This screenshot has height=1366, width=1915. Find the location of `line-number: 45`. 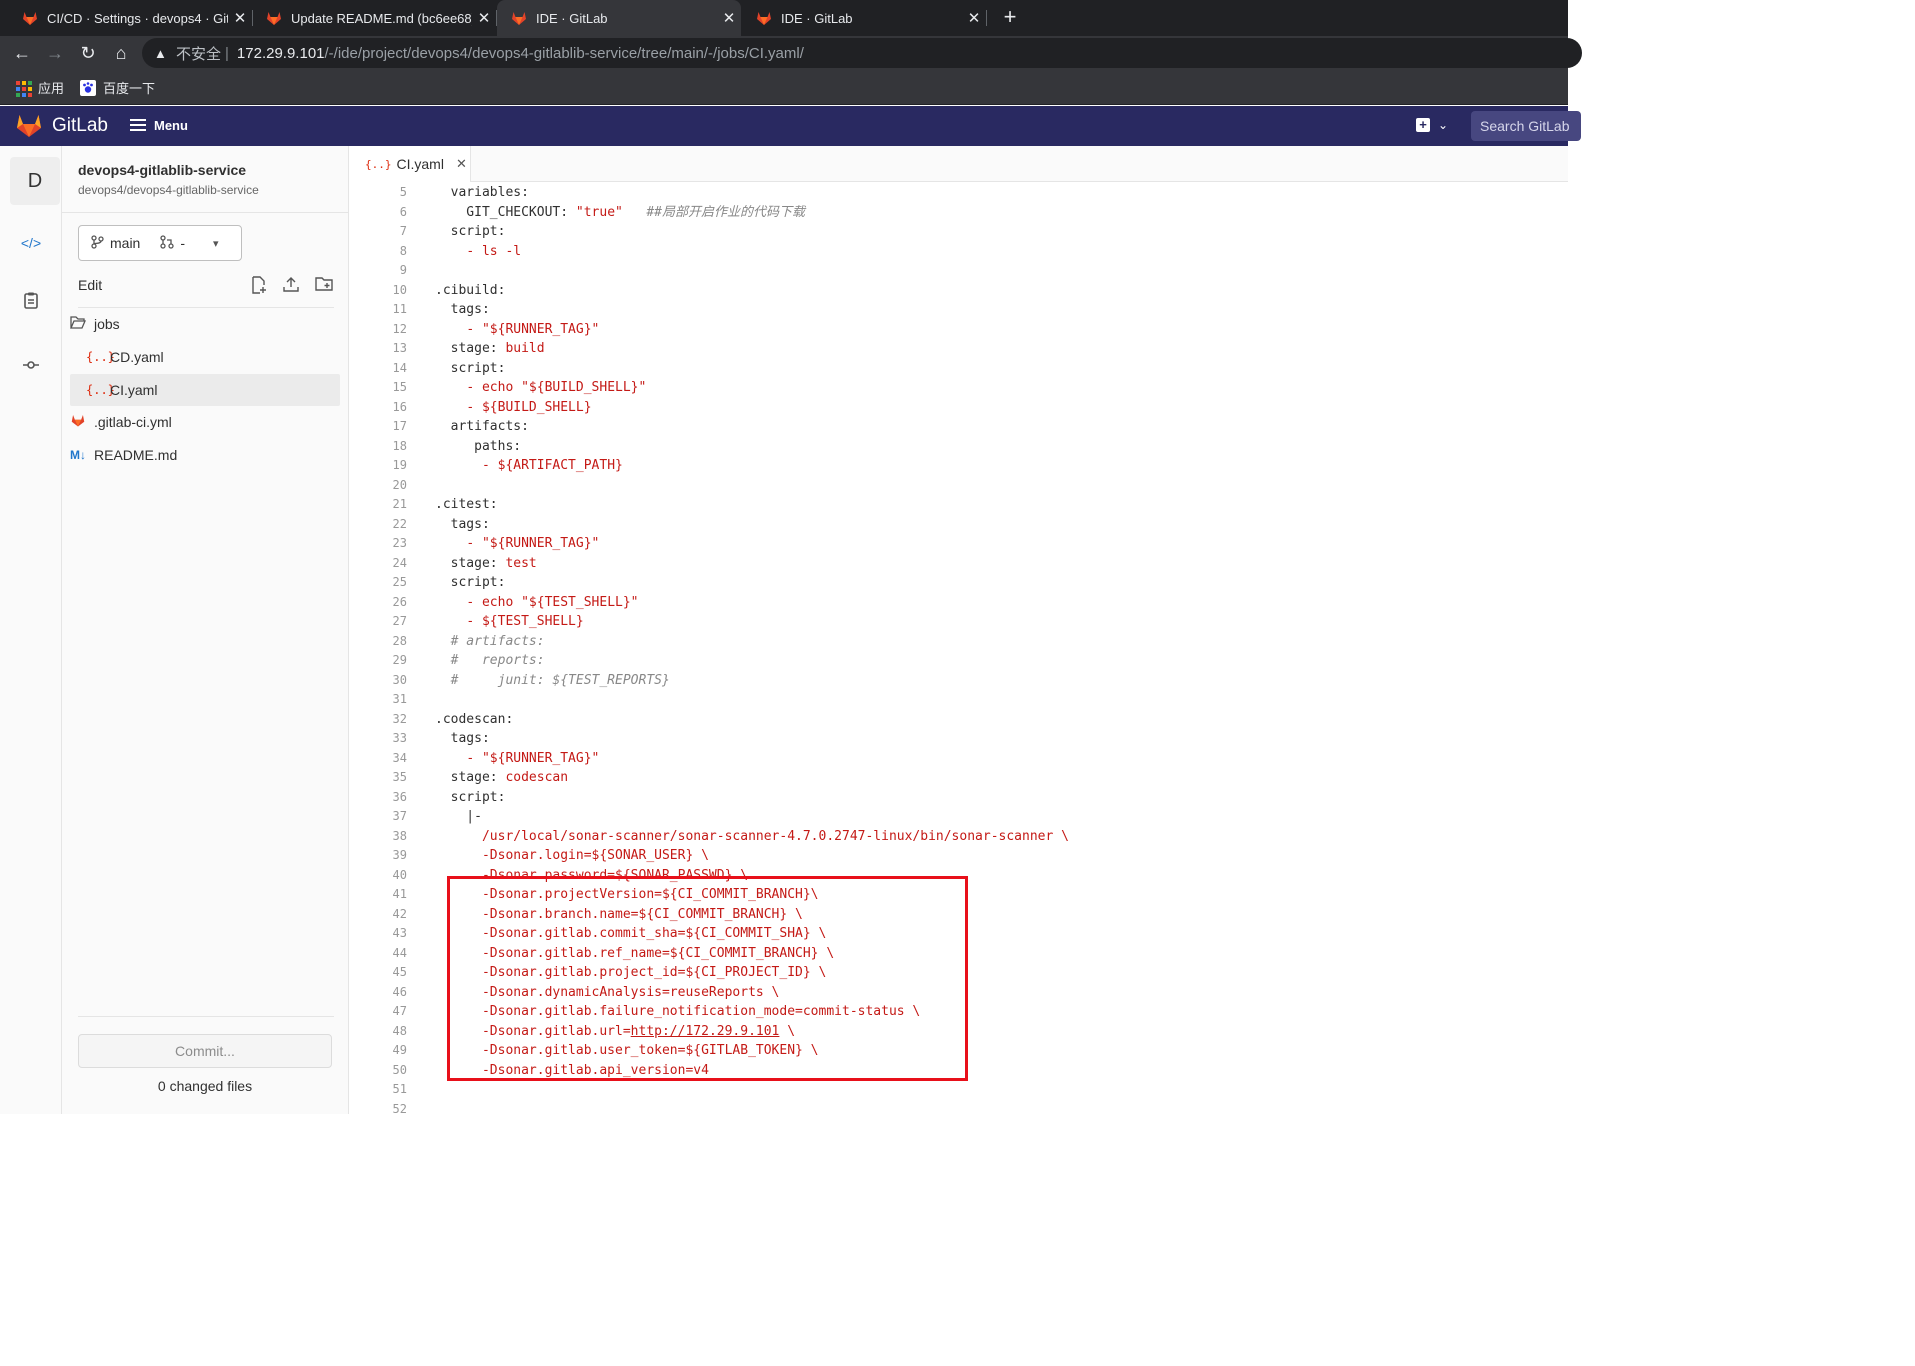

line-number: 45 is located at coordinates (399, 972).